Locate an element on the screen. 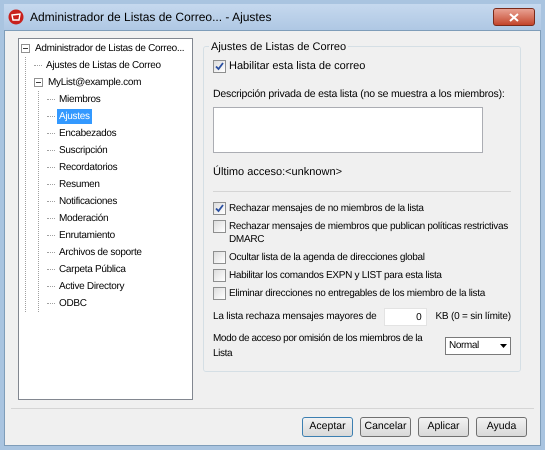 The height and width of the screenshot is (450, 545). tree-item: Carpeta Pública is located at coordinates (92, 269).